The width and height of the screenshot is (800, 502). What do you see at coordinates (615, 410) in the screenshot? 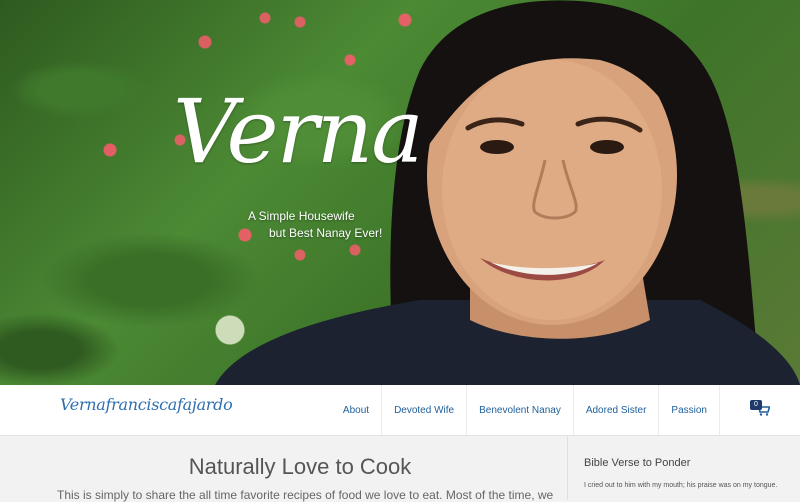
I see `nav-item-adored-sister: Adored Sister` at bounding box center [615, 410].